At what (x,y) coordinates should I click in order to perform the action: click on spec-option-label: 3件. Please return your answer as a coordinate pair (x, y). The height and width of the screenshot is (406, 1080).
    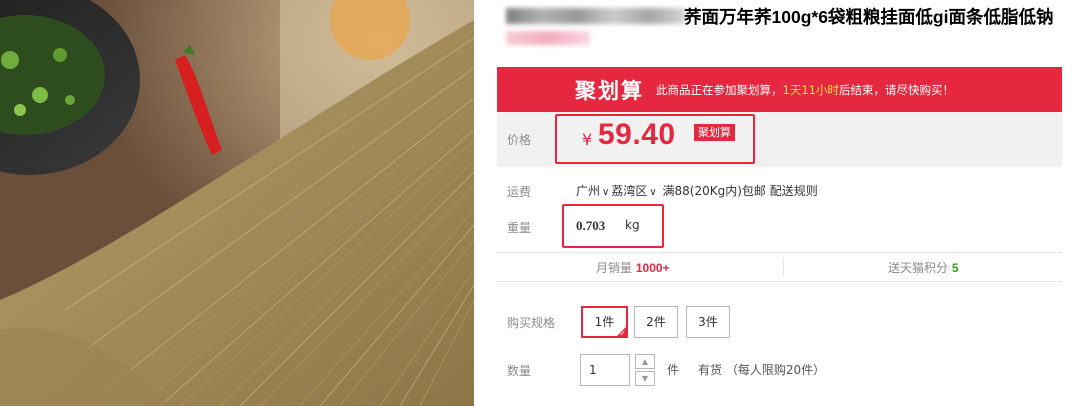
    Looking at the image, I should click on (708, 322).